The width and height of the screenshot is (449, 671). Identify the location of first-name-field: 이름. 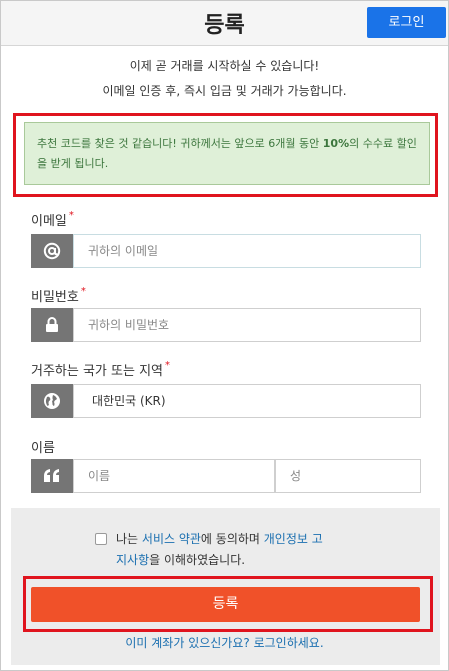
(174, 476).